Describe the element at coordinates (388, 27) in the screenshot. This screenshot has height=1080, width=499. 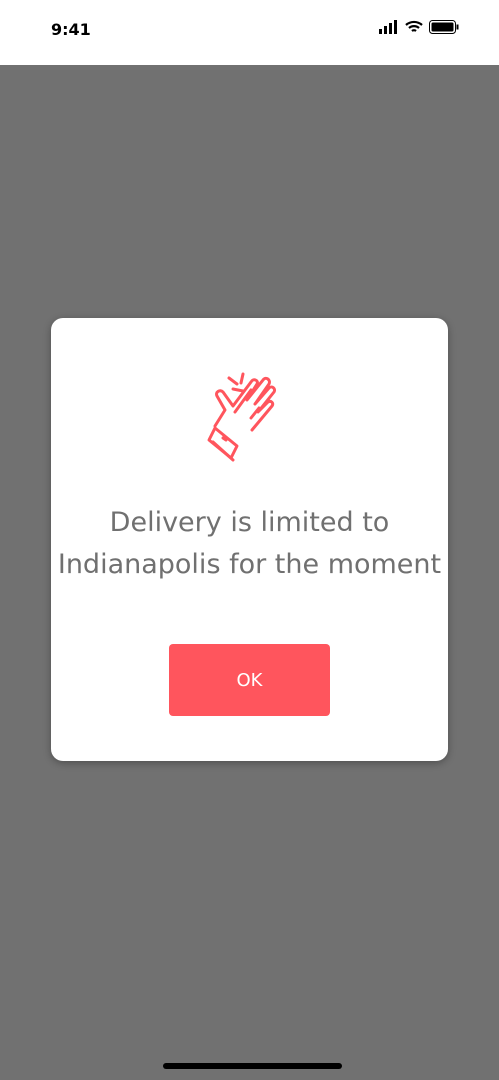
I see `signal-icon` at that location.